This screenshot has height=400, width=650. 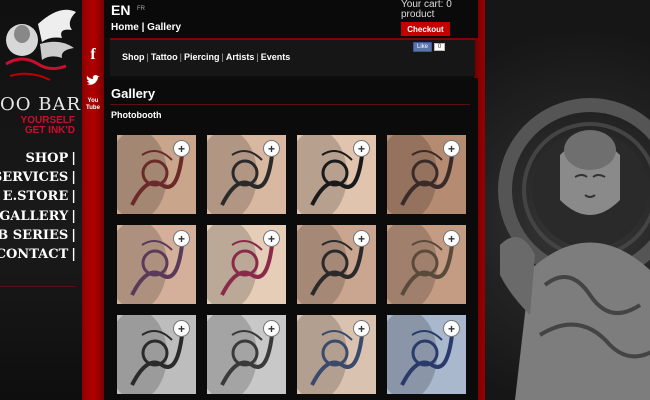 I want to click on section-title: Photobooth, so click(x=136, y=115).